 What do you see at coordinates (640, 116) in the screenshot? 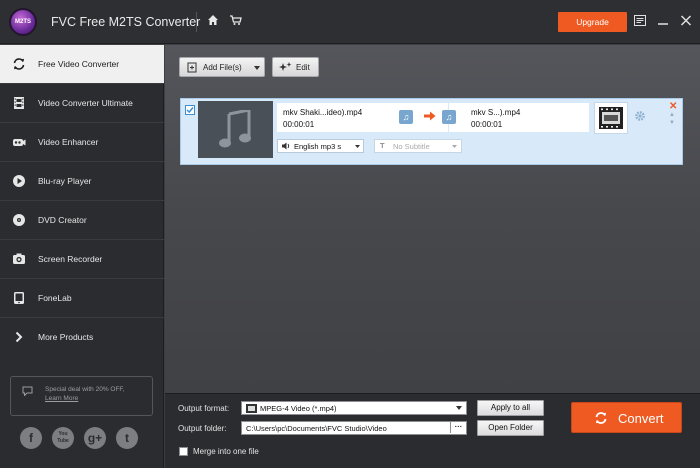
I see `gear-icon` at bounding box center [640, 116].